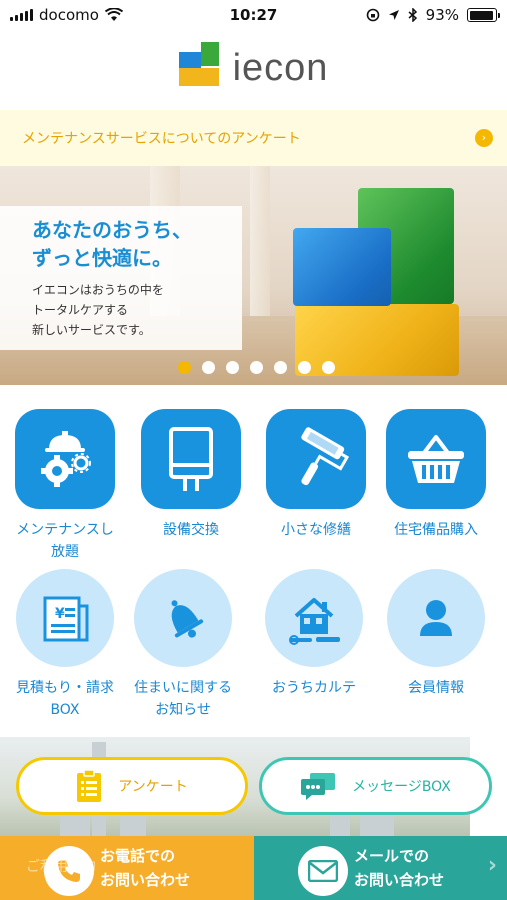 The height and width of the screenshot is (900, 507). What do you see at coordinates (183, 618) in the screenshot?
I see `bell-icon` at bounding box center [183, 618].